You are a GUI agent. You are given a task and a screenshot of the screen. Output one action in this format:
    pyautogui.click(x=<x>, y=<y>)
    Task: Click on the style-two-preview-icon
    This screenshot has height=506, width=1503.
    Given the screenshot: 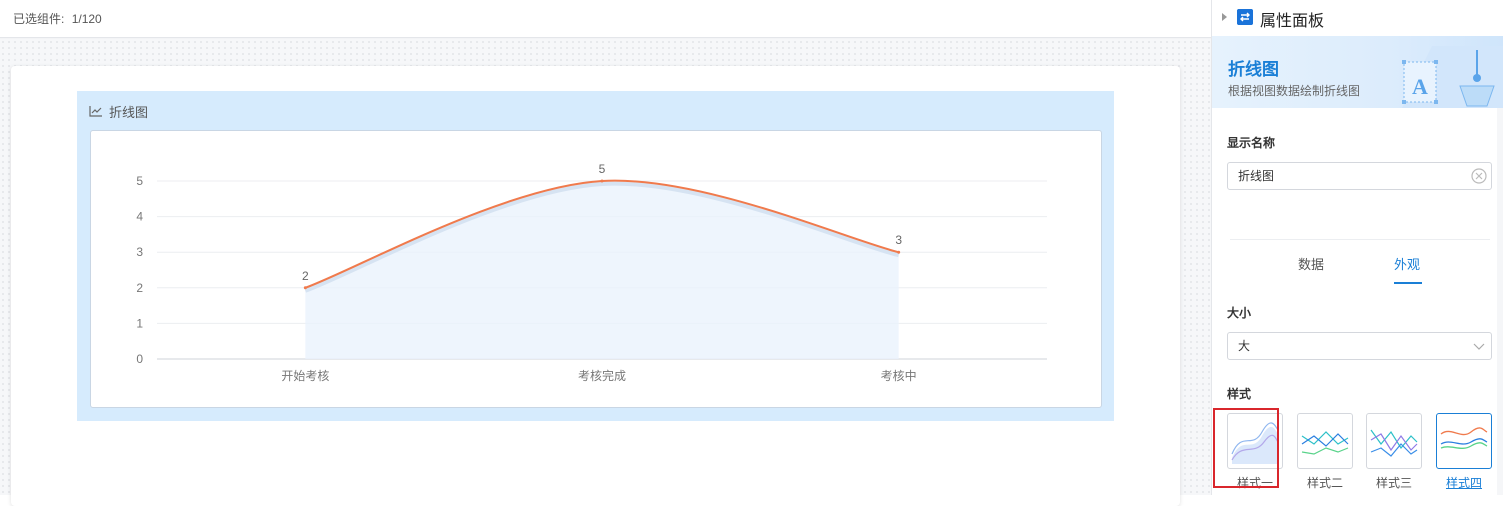 What is the action you would take?
    pyautogui.click(x=1325, y=443)
    